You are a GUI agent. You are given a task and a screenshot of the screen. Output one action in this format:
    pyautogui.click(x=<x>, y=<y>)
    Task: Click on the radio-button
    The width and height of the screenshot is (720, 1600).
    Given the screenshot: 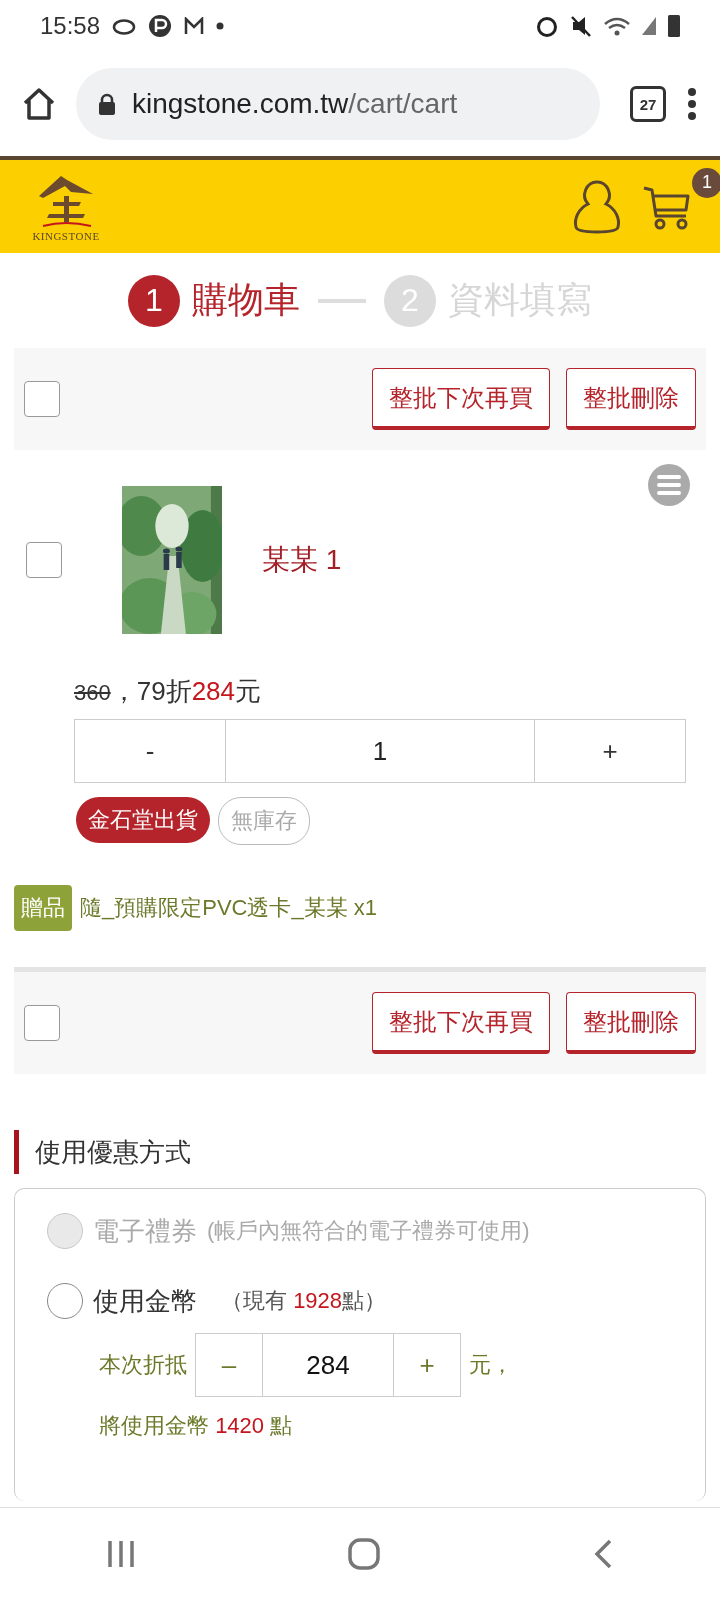 What is the action you would take?
    pyautogui.click(x=65, y=1301)
    